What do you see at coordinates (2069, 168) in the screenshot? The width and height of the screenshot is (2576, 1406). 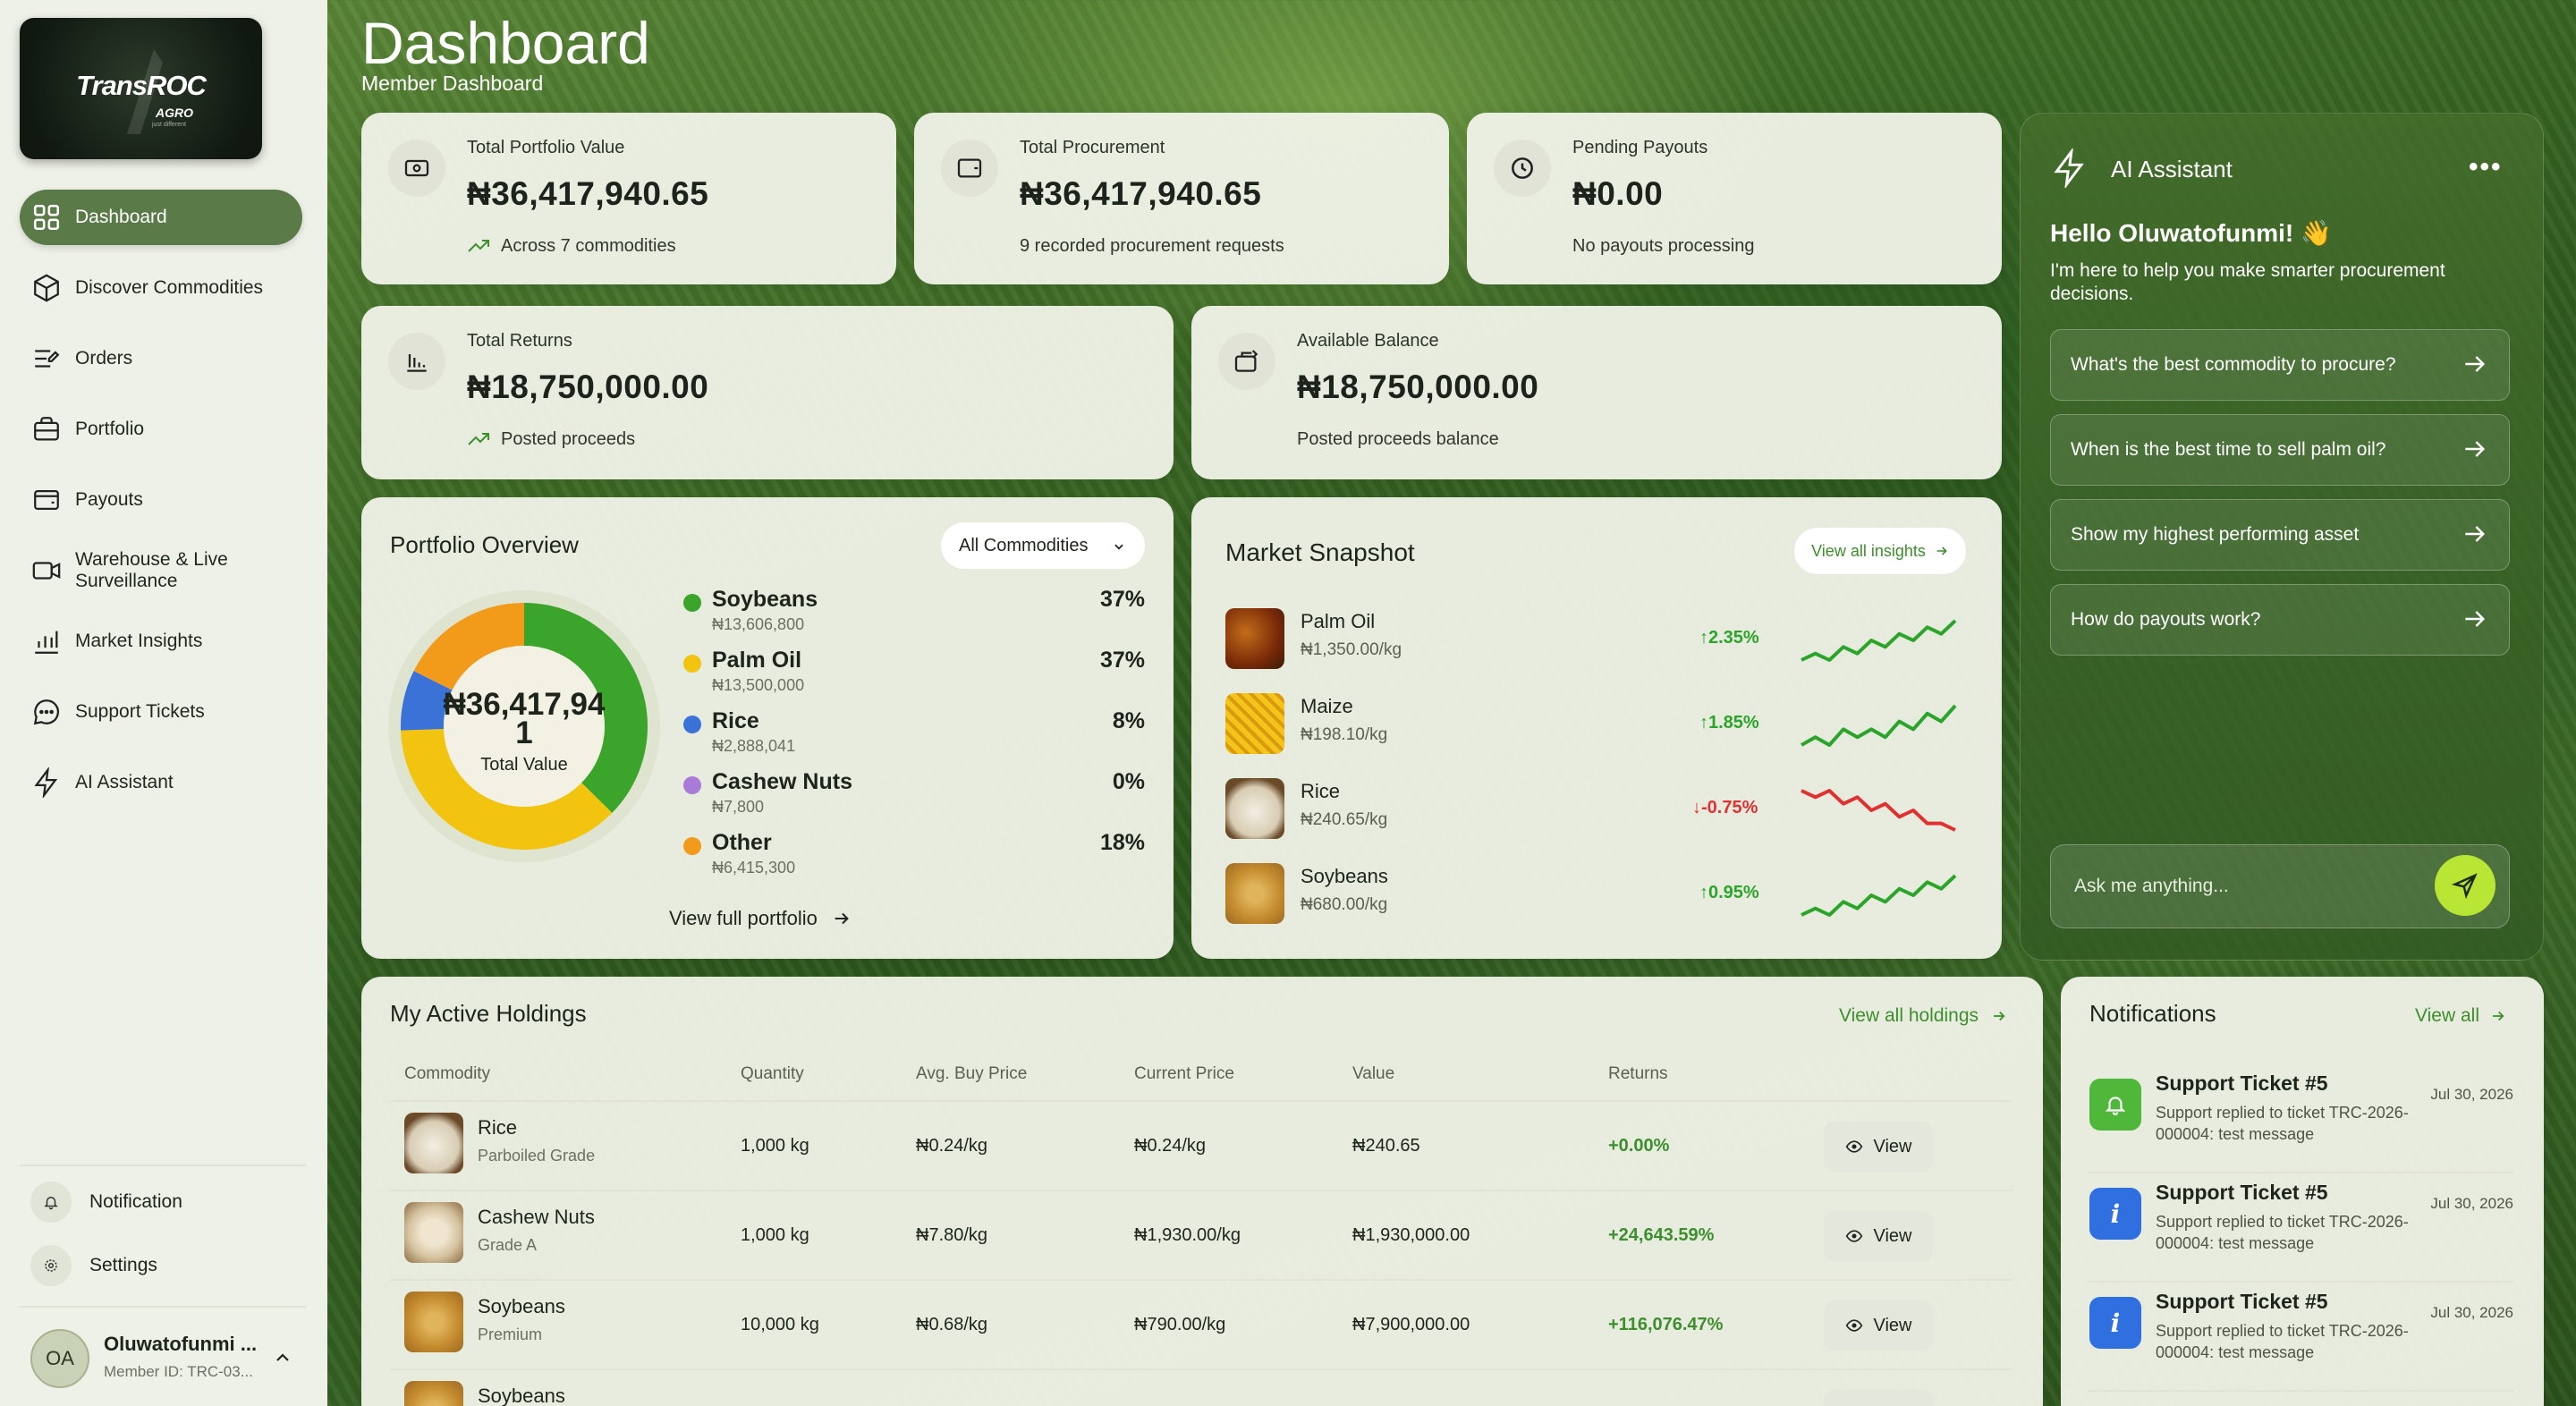 I see `lightning-icon` at bounding box center [2069, 168].